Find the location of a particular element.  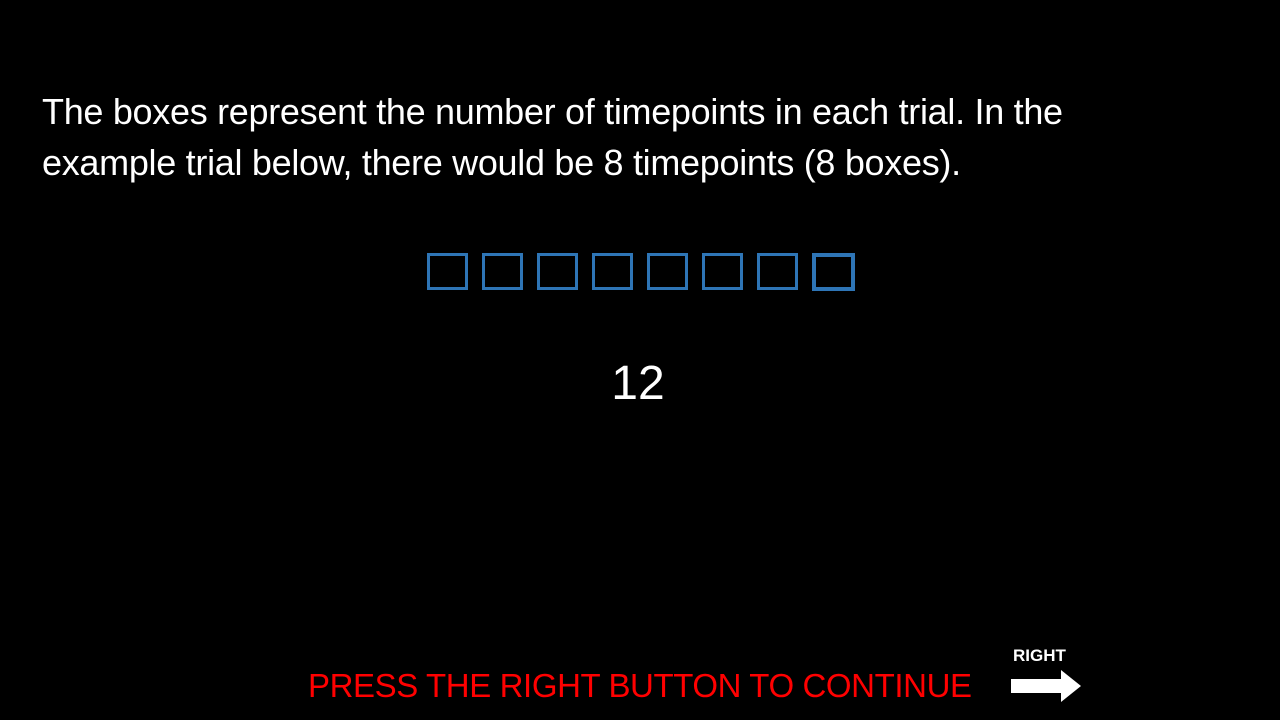

right-key-hint: RIGHT is located at coordinates (1043, 674).